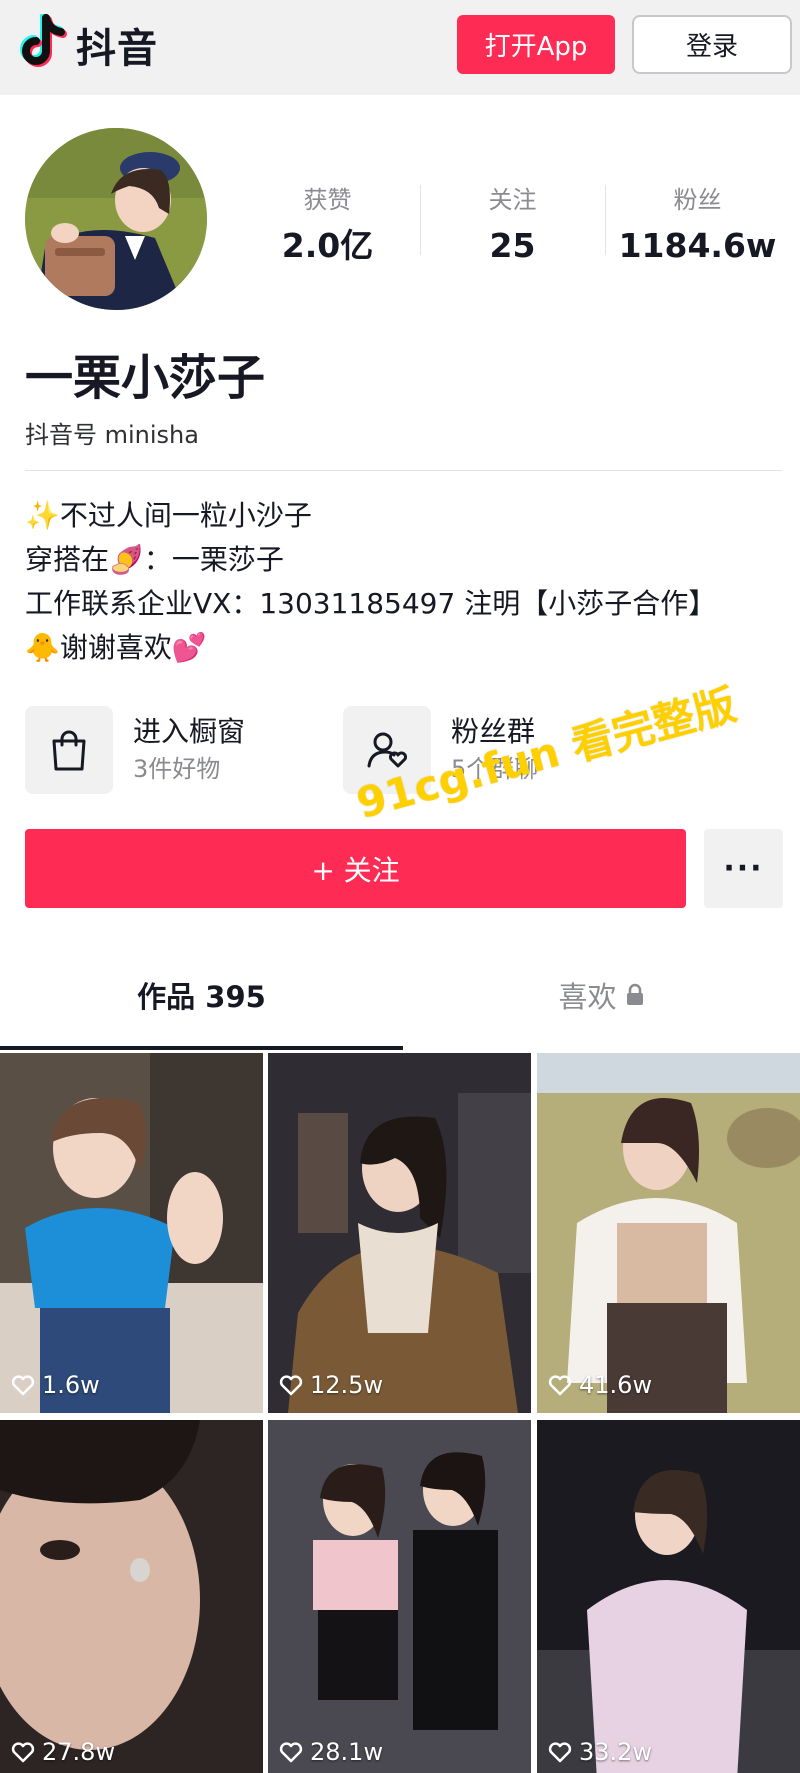 This screenshot has width=800, height=1773. What do you see at coordinates (712, 44) in the screenshot?
I see `login-button: 登录` at bounding box center [712, 44].